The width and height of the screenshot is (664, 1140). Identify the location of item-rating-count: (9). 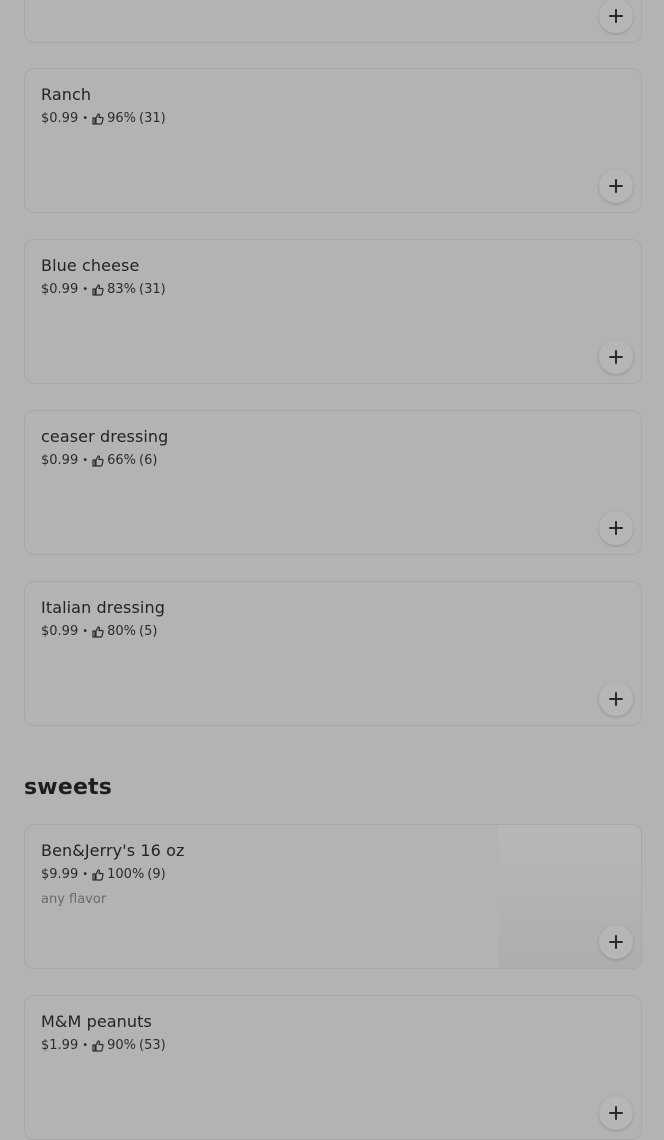
(156, 874).